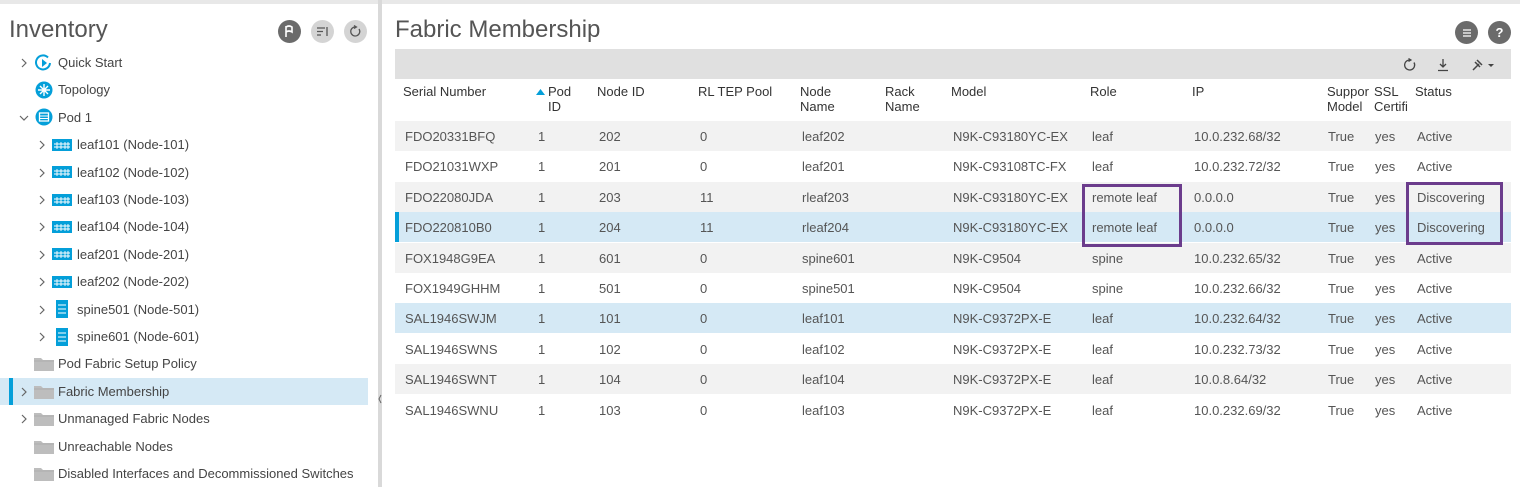 The width and height of the screenshot is (1520, 487). What do you see at coordinates (610, 349) in the screenshot?
I see `cell-node-id: 102` at bounding box center [610, 349].